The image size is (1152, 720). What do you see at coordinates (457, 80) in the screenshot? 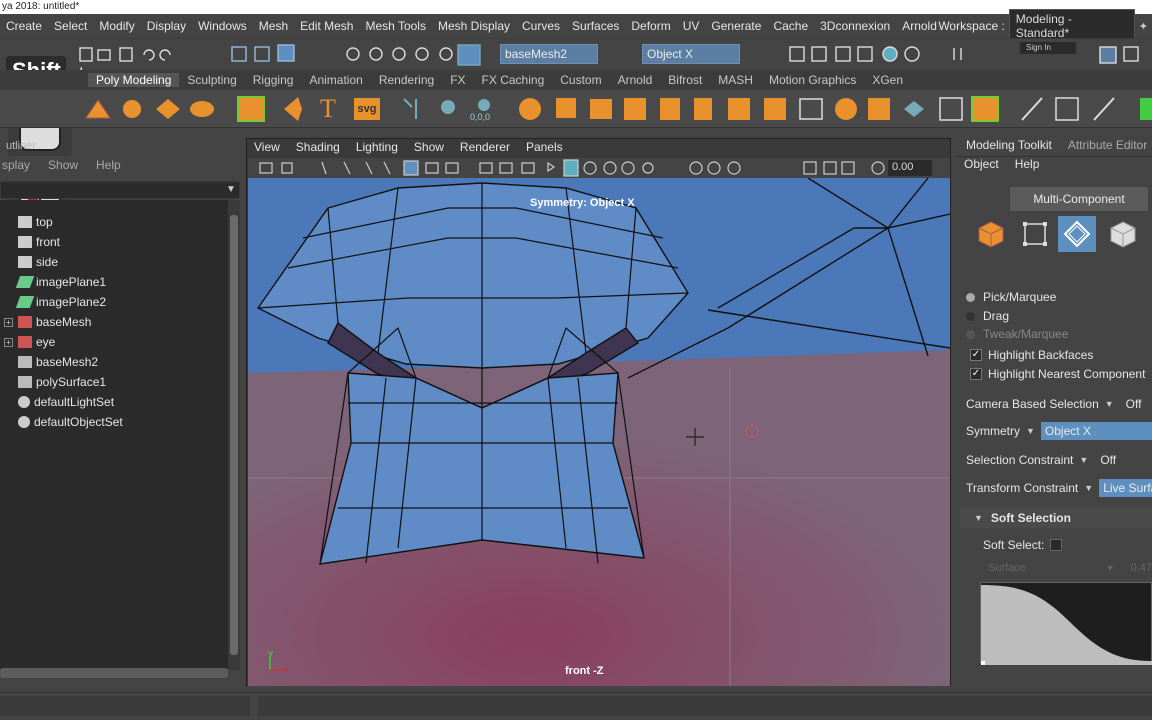
I see `shelf-tab-fx: FX` at bounding box center [457, 80].